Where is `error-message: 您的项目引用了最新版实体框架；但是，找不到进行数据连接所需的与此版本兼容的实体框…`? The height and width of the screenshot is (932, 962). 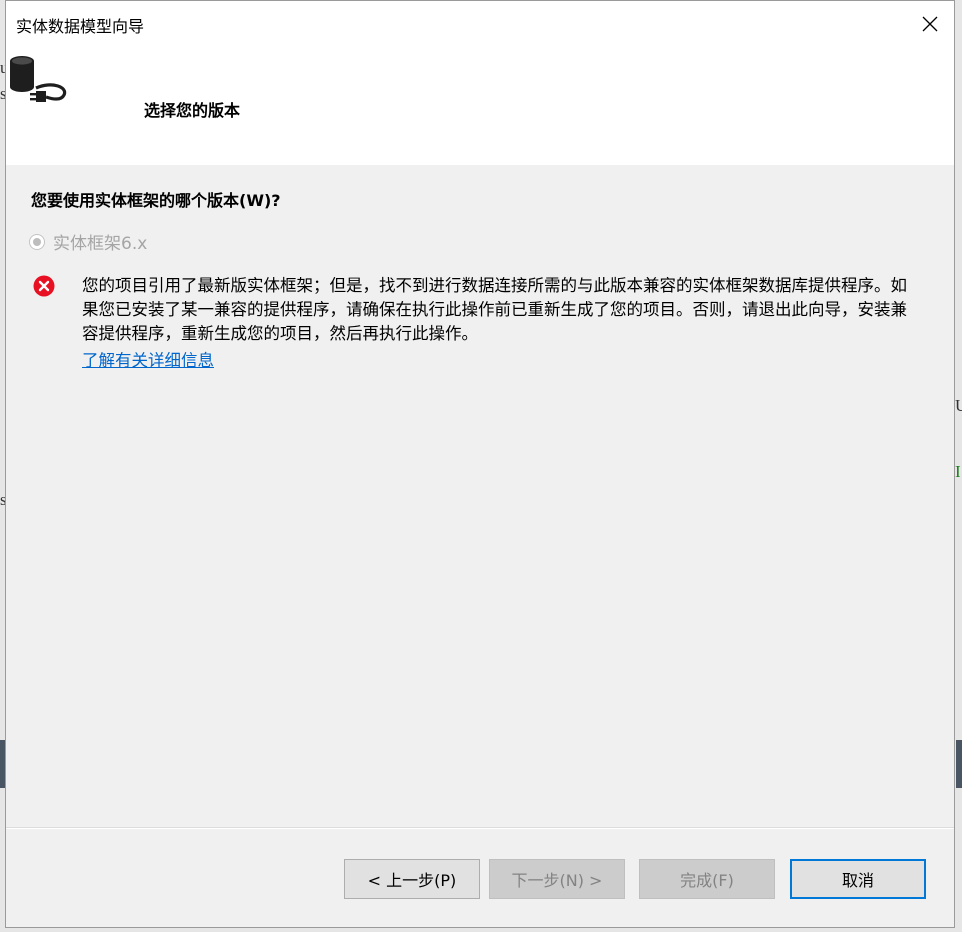
error-message: 您的项目引用了最新版实体框架；但是，找不到进行数据连接所需的与此版本兼容的实体框… is located at coordinates (494, 309).